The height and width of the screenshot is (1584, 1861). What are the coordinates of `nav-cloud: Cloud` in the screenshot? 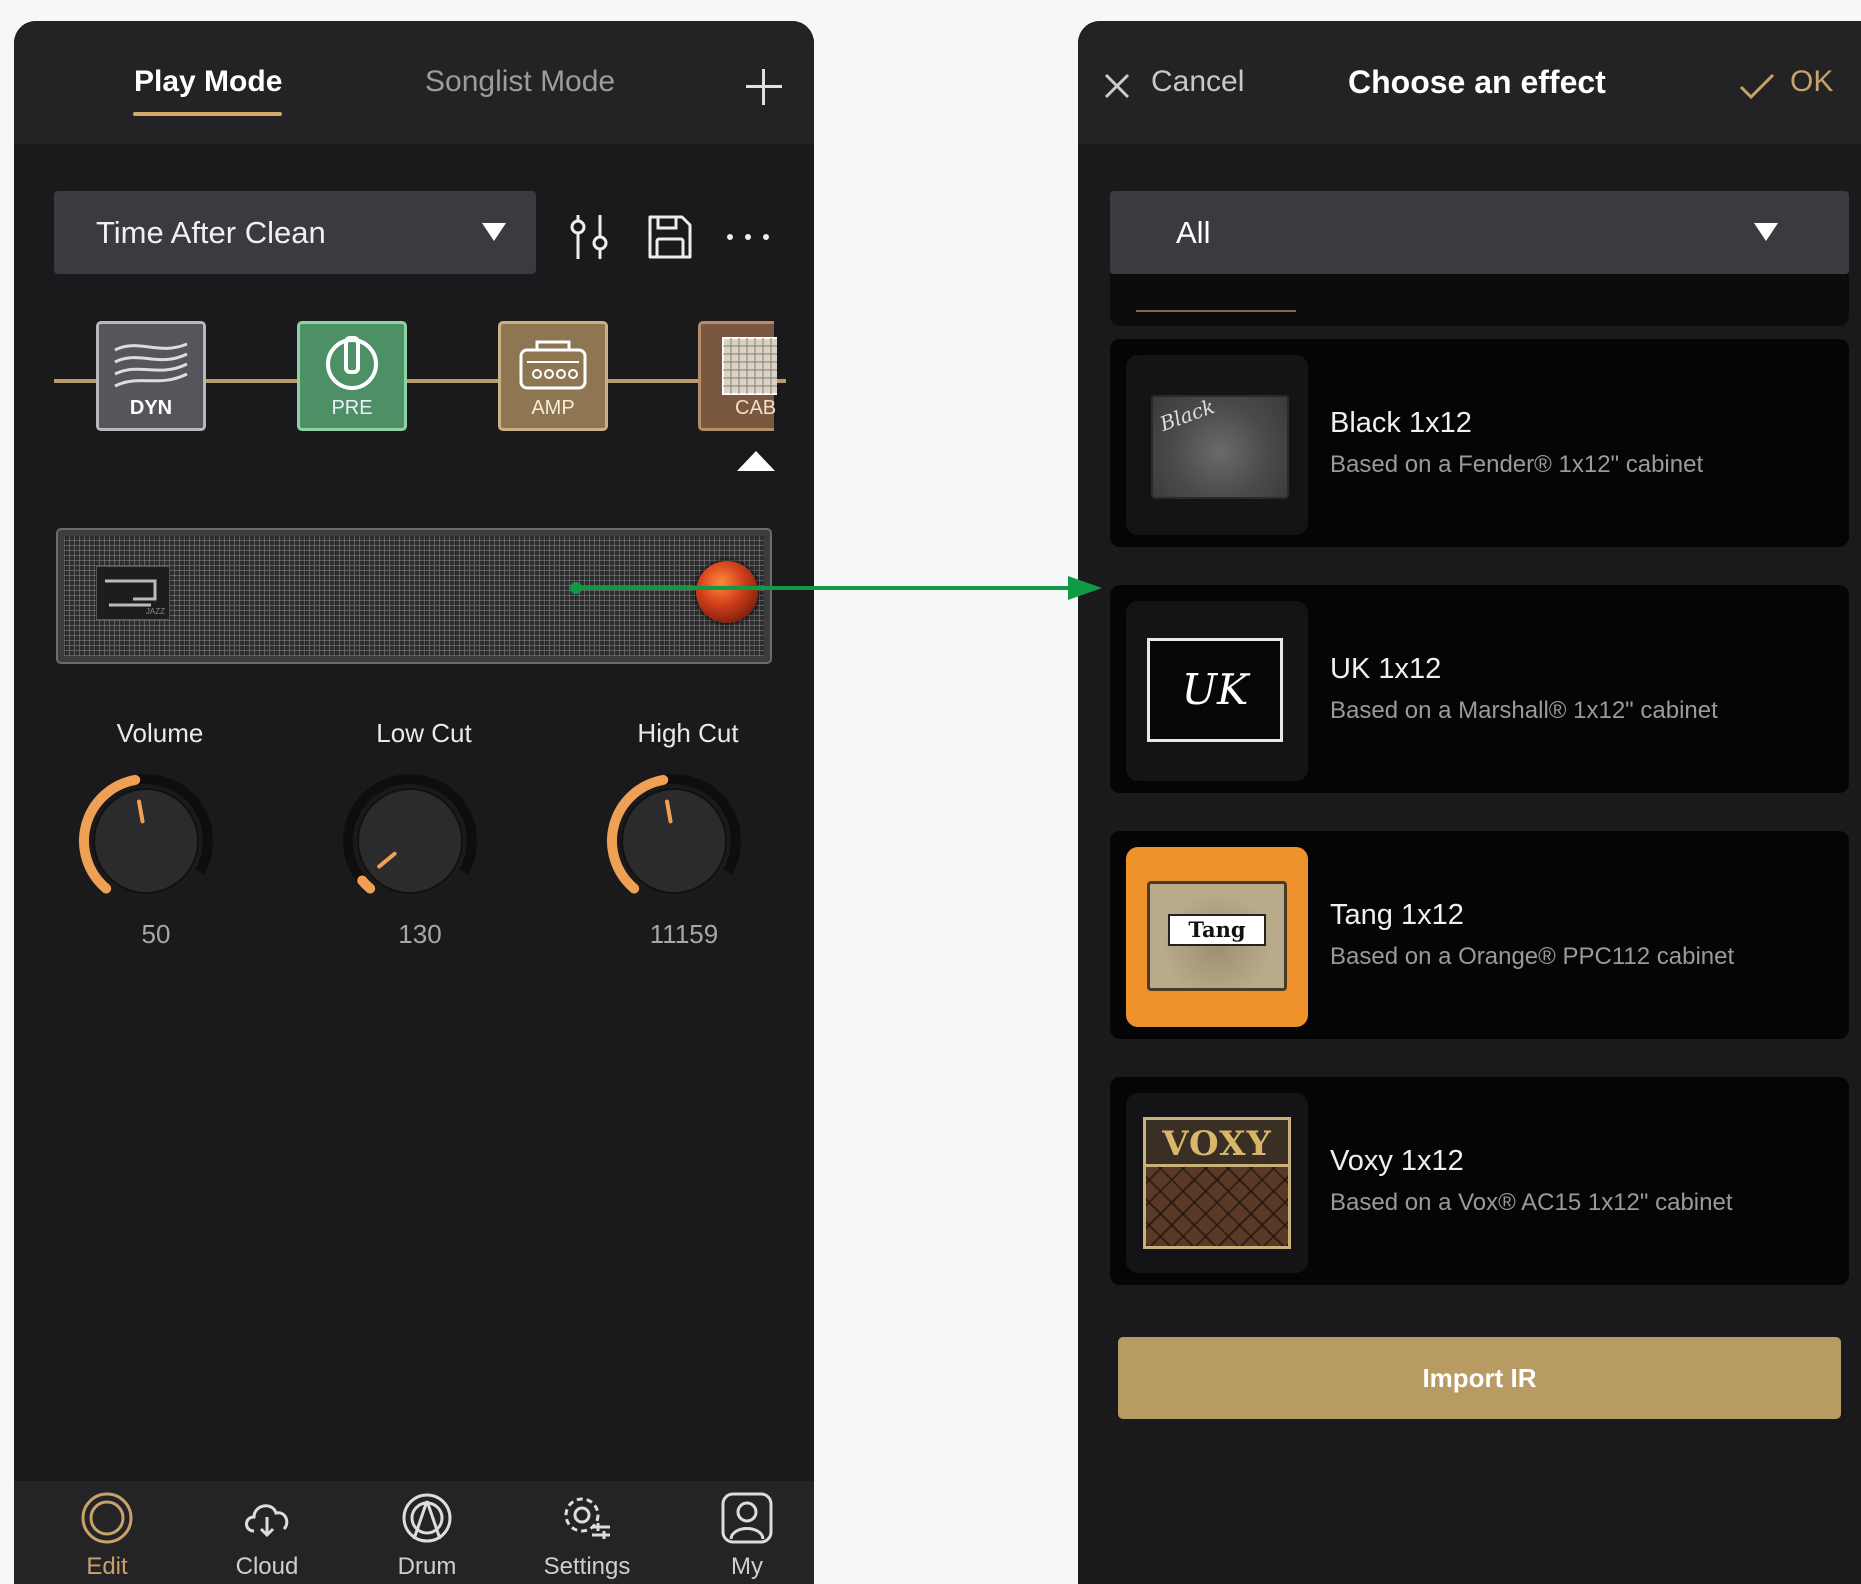 It's located at (267, 1532).